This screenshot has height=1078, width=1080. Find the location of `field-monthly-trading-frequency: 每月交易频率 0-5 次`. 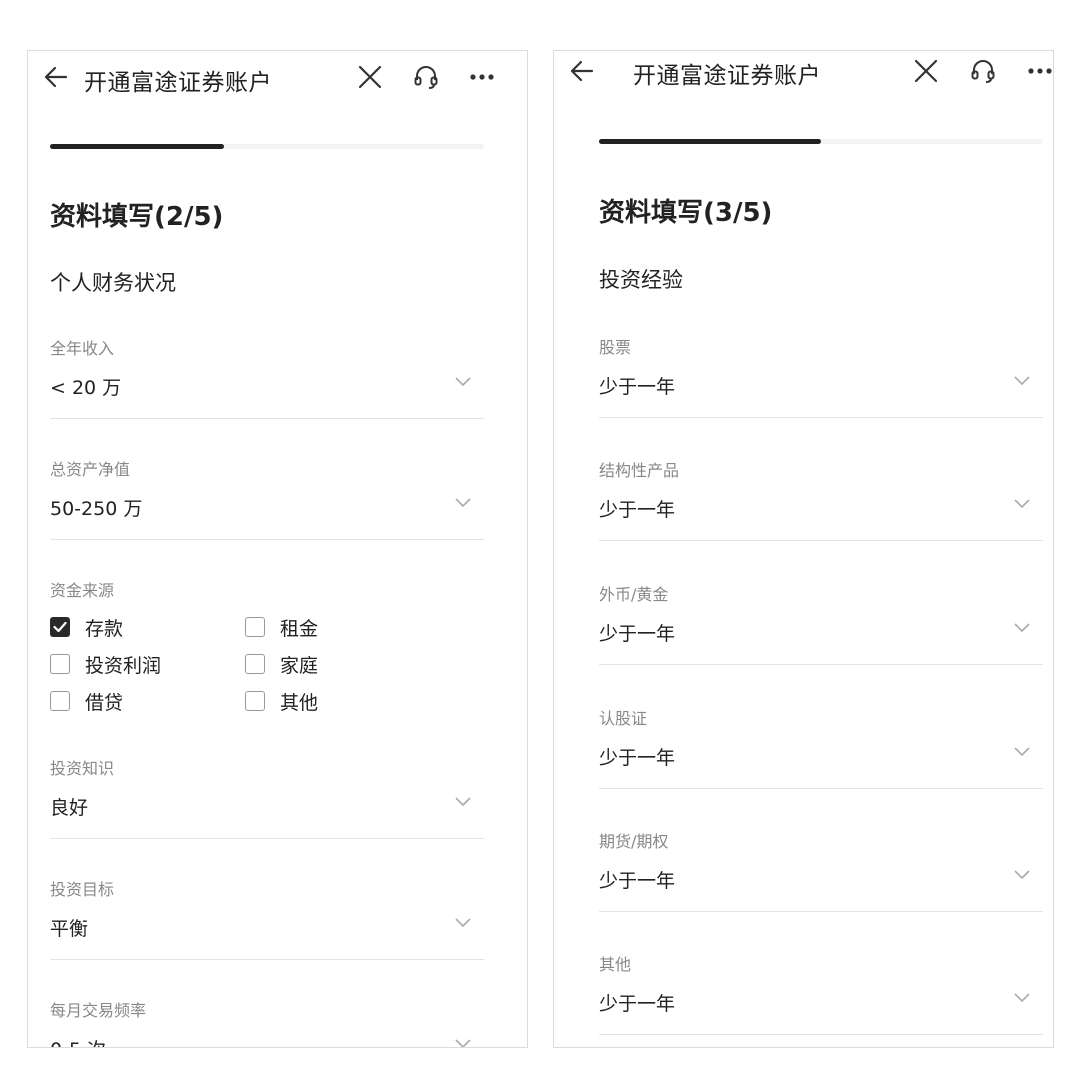

field-monthly-trading-frequency: 每月交易频率 0-5 次 is located at coordinates (267, 1022).